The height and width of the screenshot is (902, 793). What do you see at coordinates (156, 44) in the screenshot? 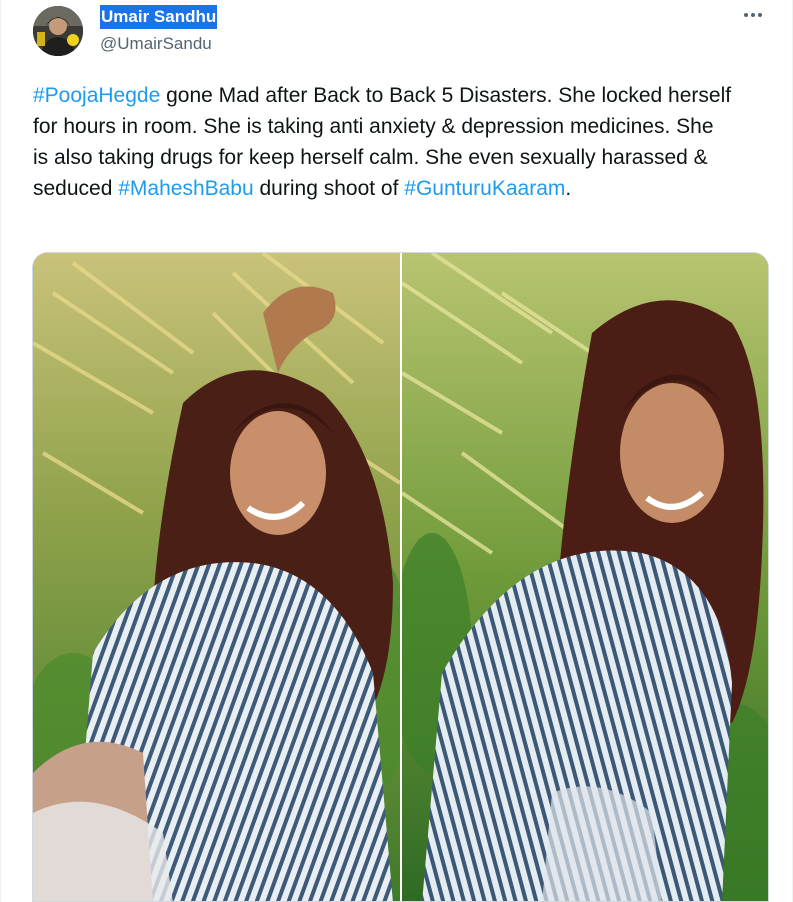
I see `author-handle: @UmairSandu` at bounding box center [156, 44].